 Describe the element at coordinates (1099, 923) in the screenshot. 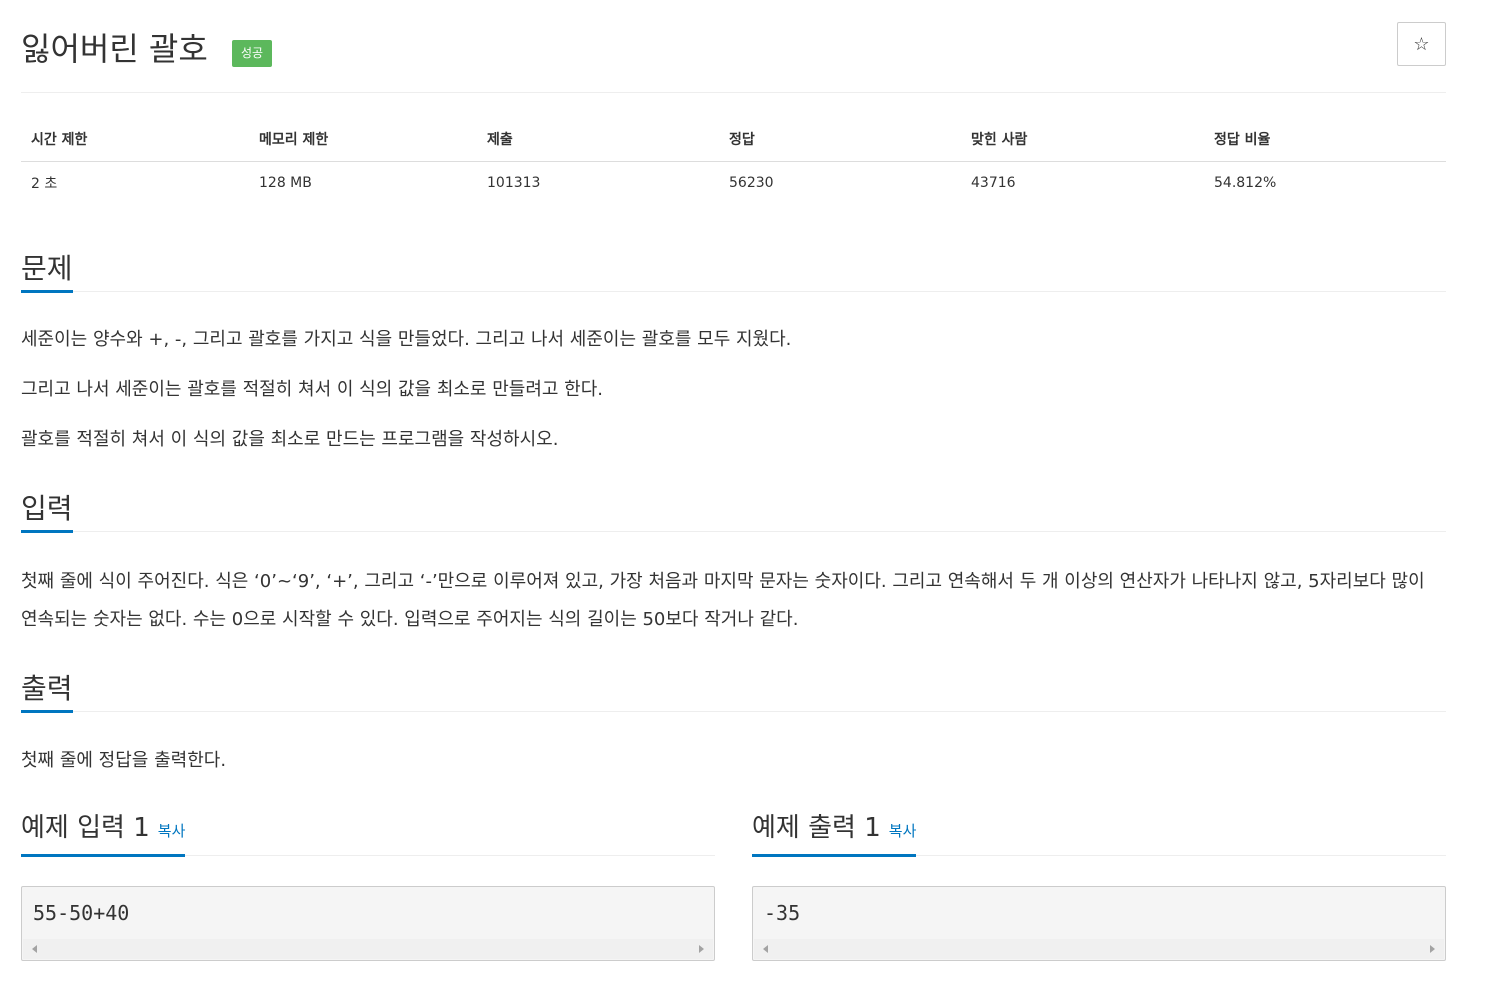

I see `sample-output-code: -35` at that location.